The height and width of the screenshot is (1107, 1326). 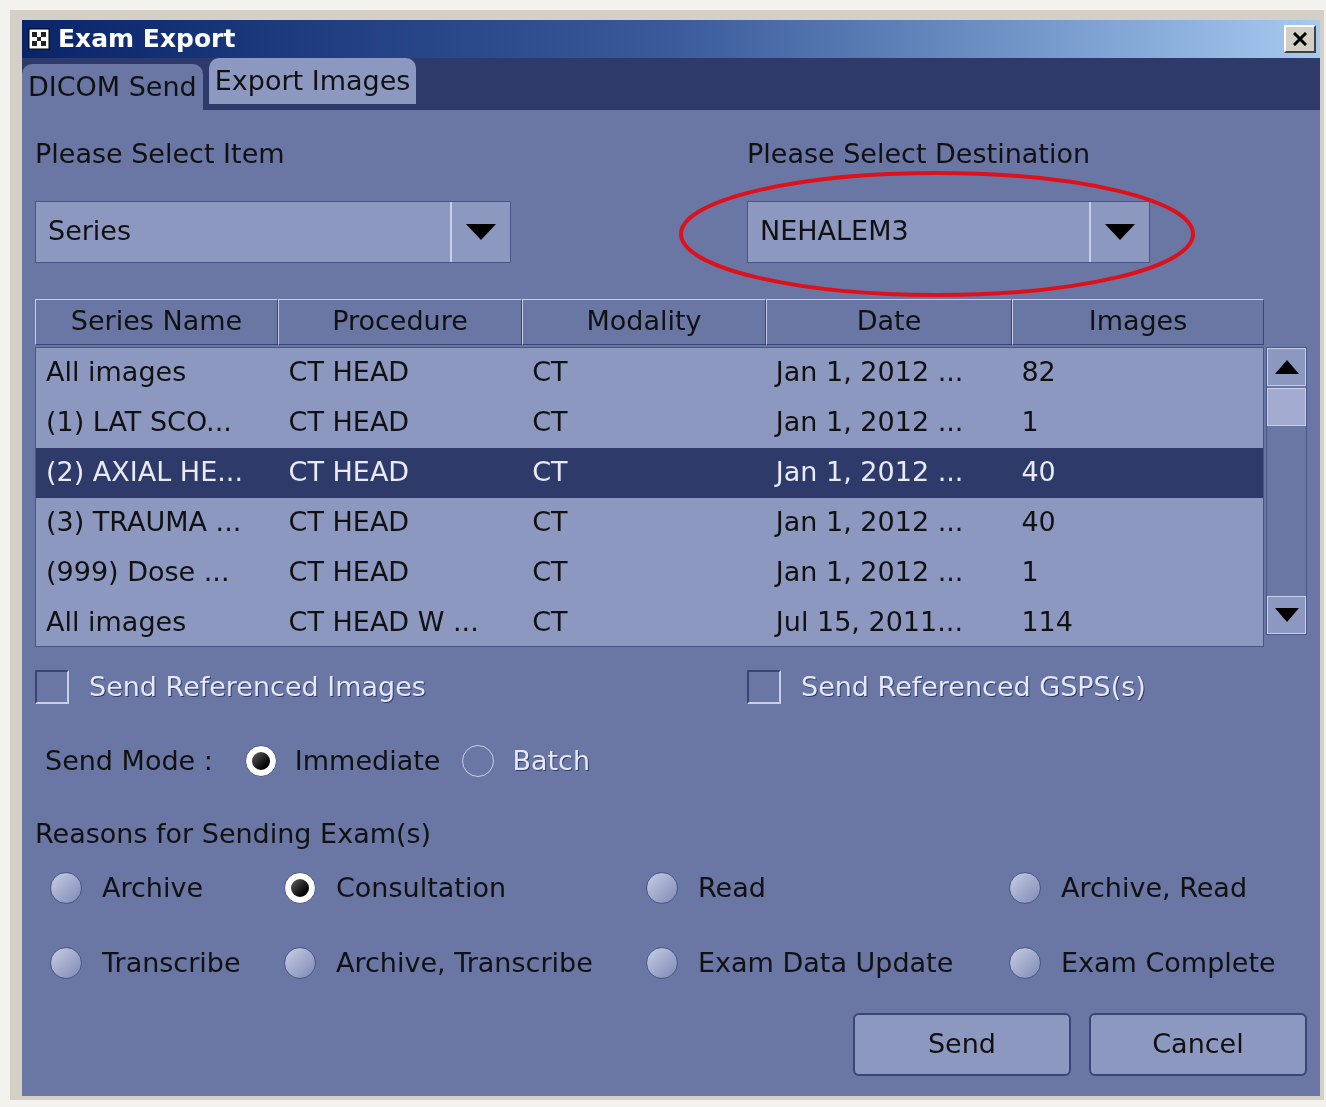 What do you see at coordinates (464, 962) in the screenshot?
I see `radio-label: Archive, Transcribe` at bounding box center [464, 962].